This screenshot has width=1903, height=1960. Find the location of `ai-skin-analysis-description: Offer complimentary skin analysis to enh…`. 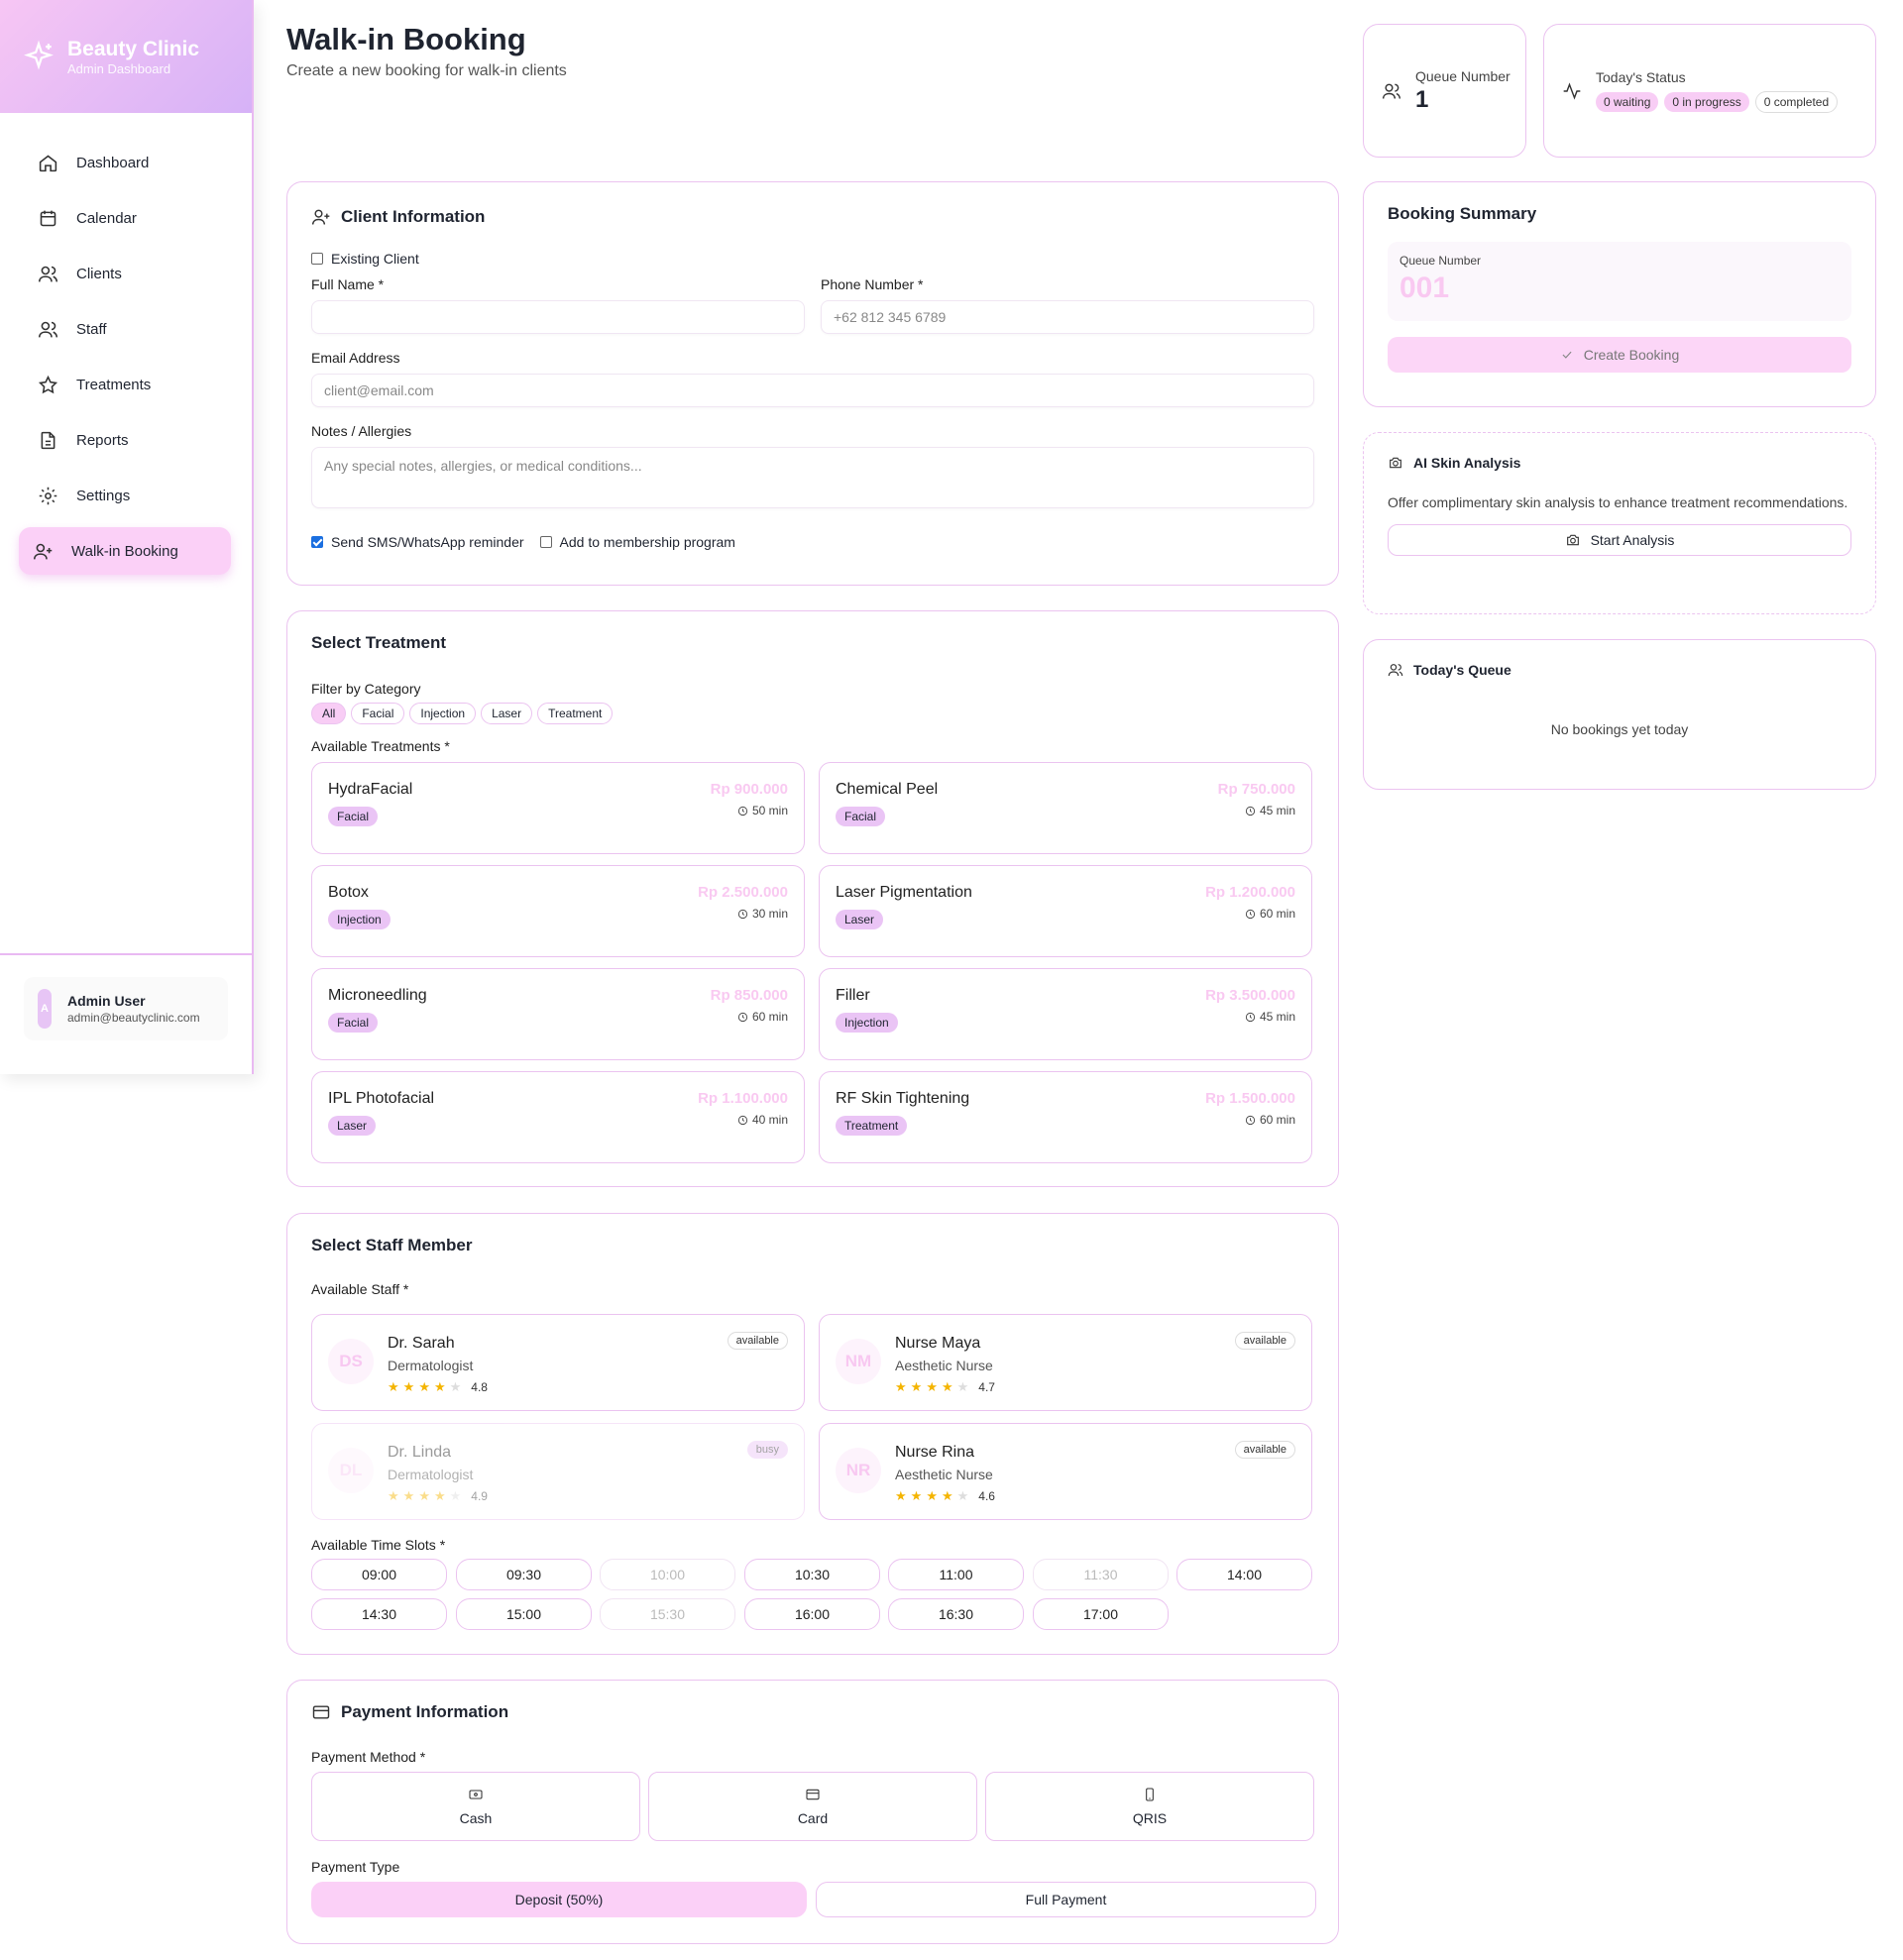

ai-skin-analysis-description: Offer complimentary skin analysis to enh… is located at coordinates (1618, 502).